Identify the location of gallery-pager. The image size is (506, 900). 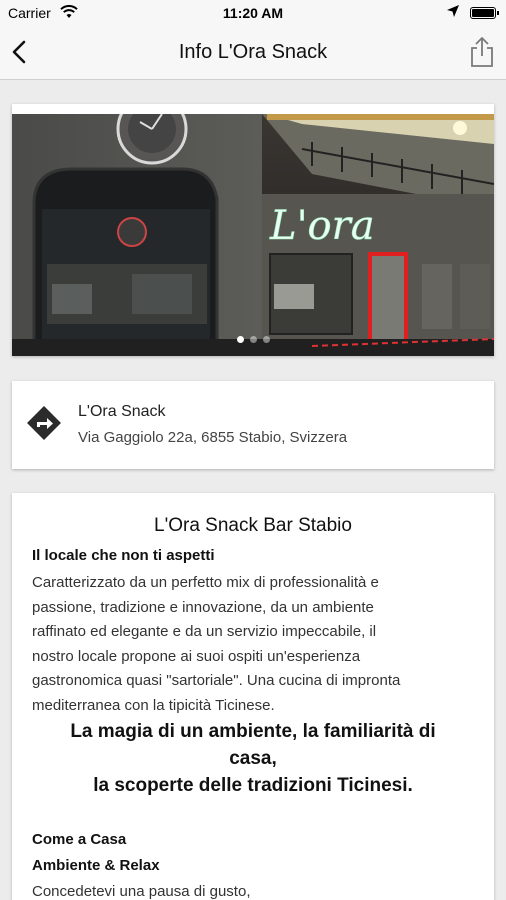
(253, 339).